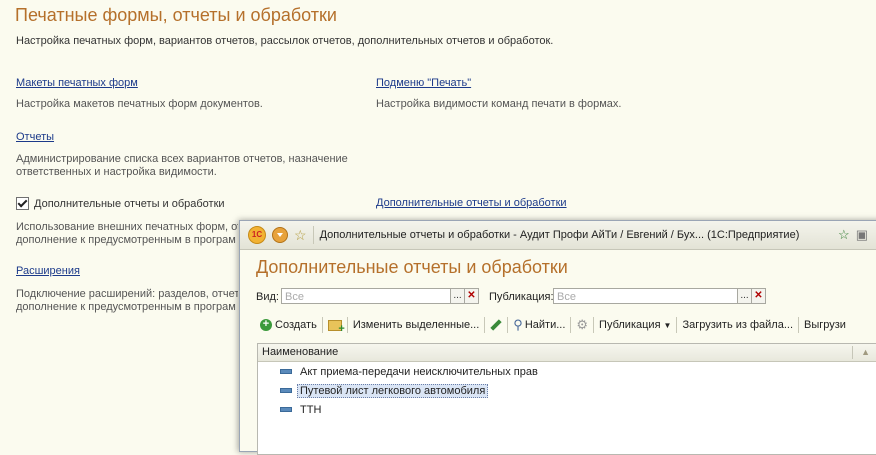 This screenshot has width=876, height=455. I want to click on publication-input: Все, so click(645, 296).